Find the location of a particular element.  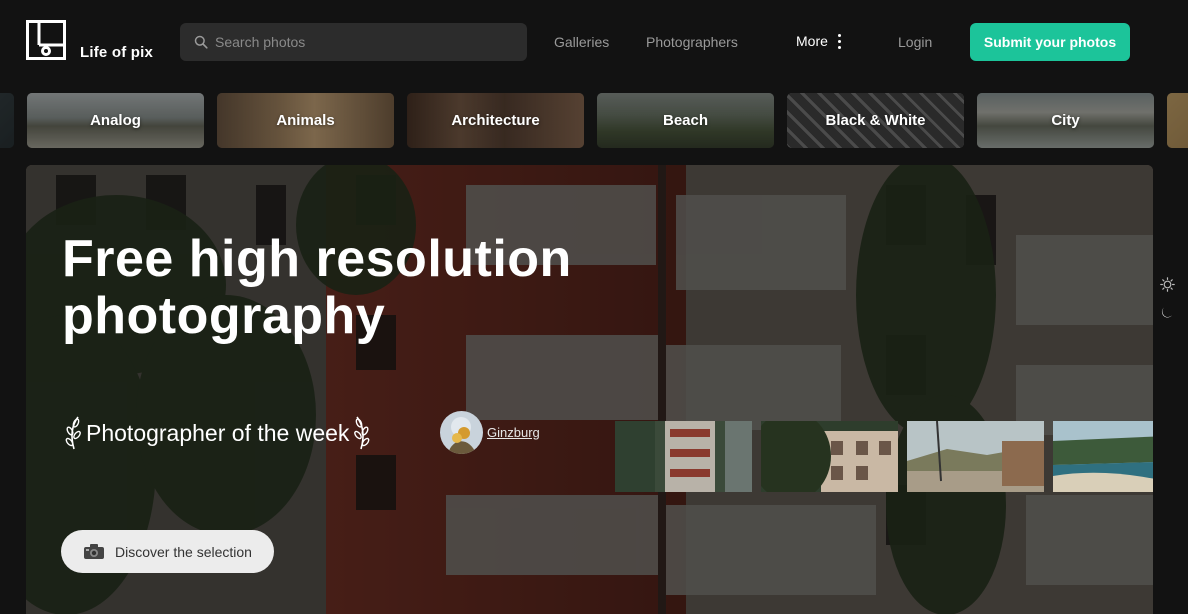

logo-link: Life of pix is located at coordinates (90, 40).